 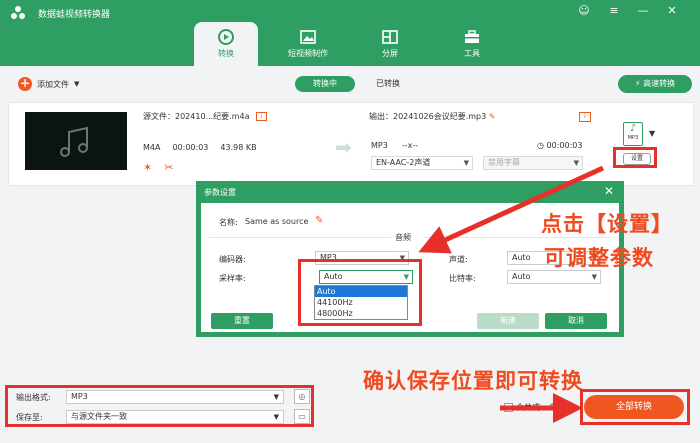 I want to click on tab-converting: 转换中, so click(x=325, y=84).